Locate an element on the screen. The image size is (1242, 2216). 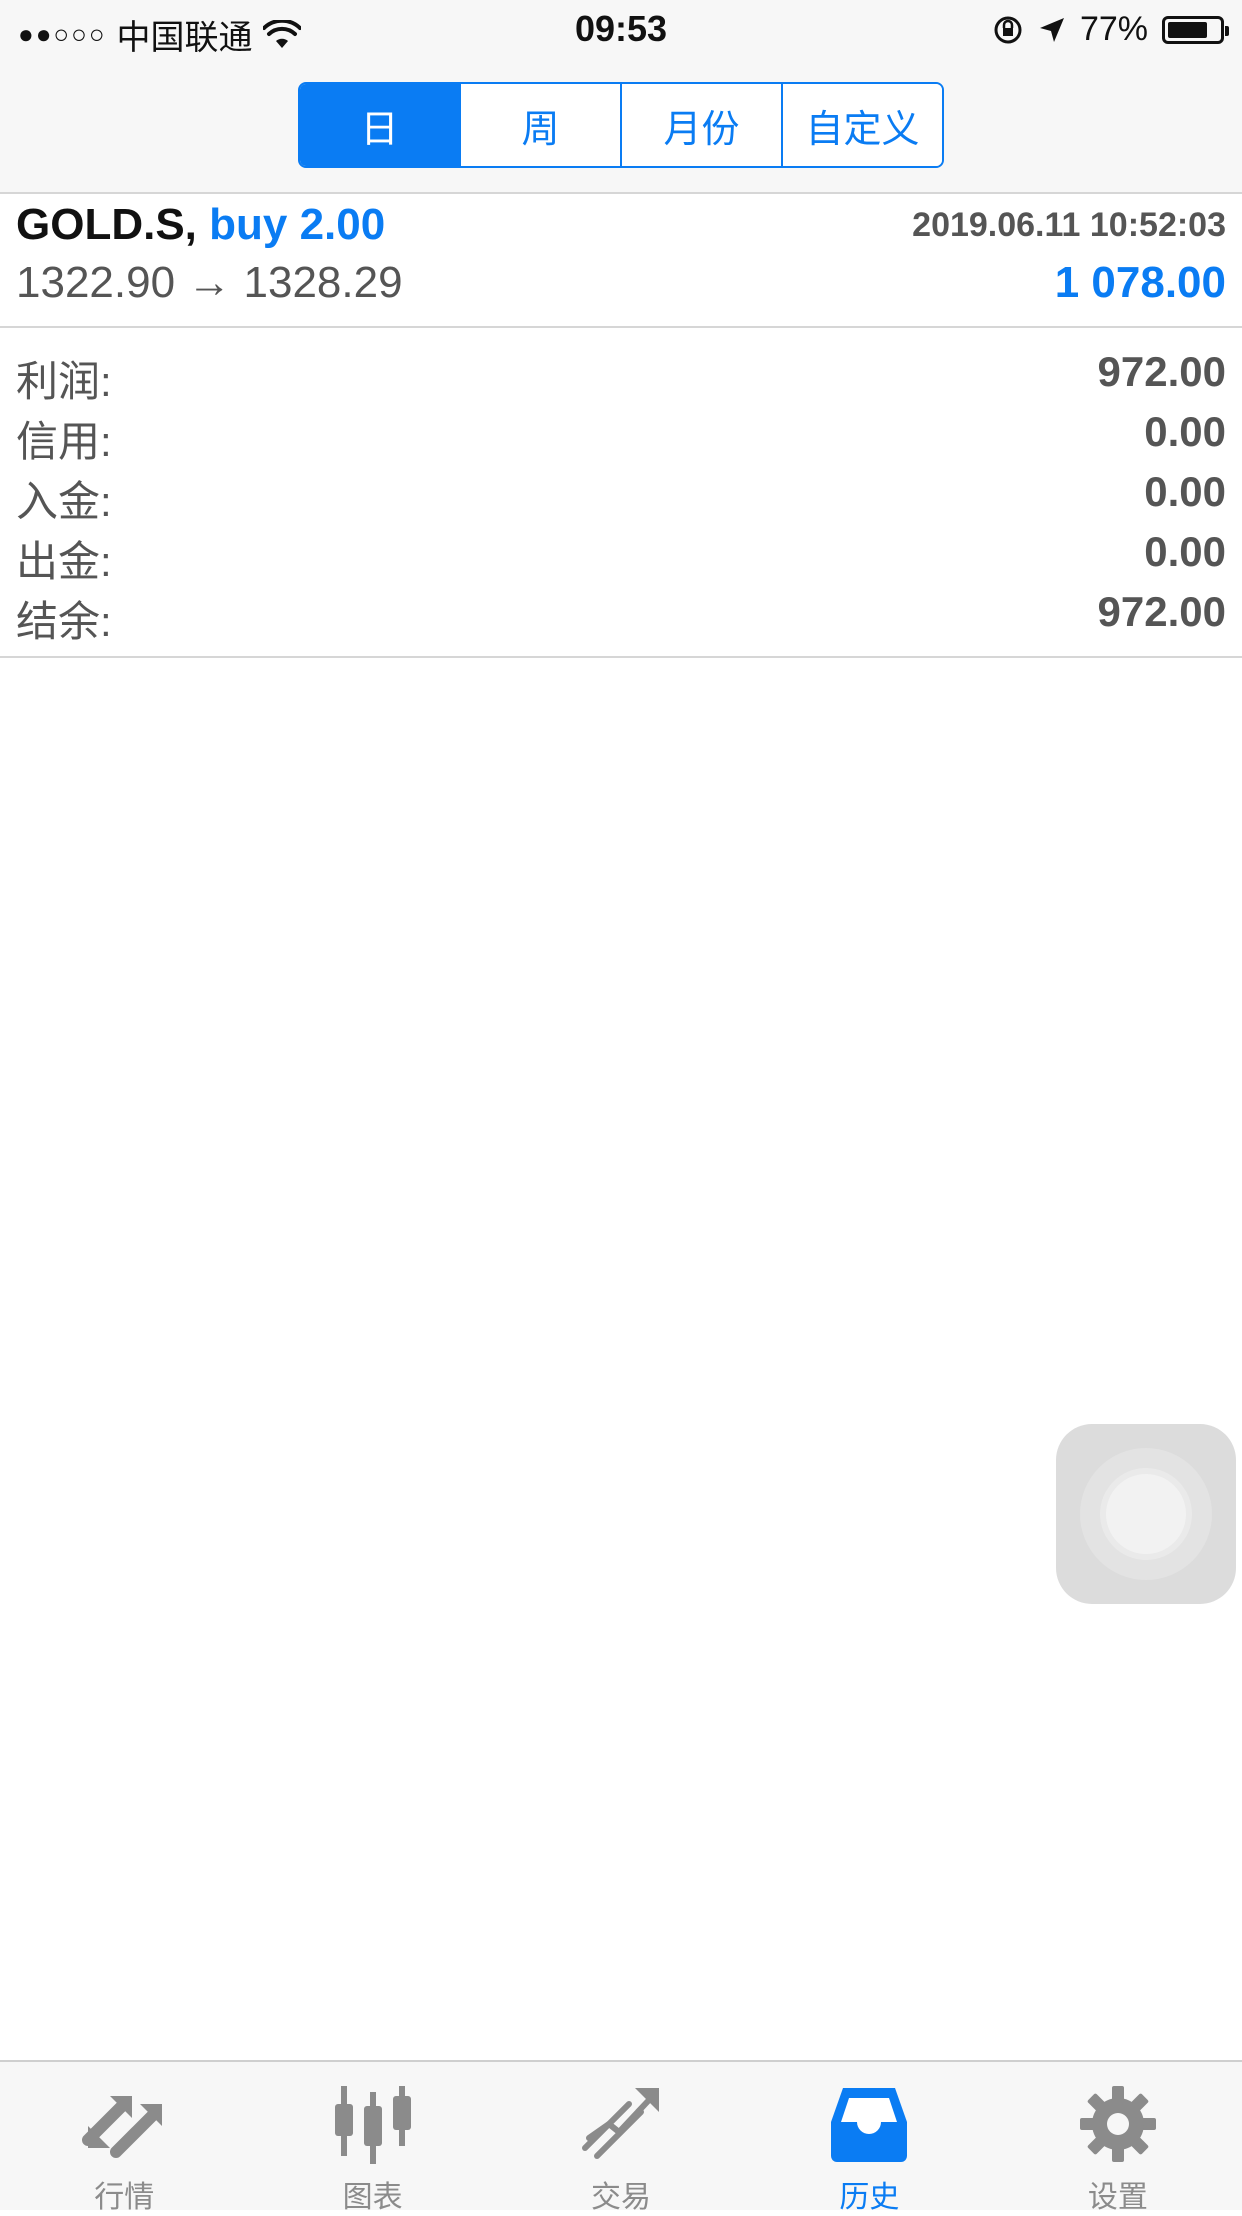
tab-settings: 设置 is located at coordinates (1118, 2138).